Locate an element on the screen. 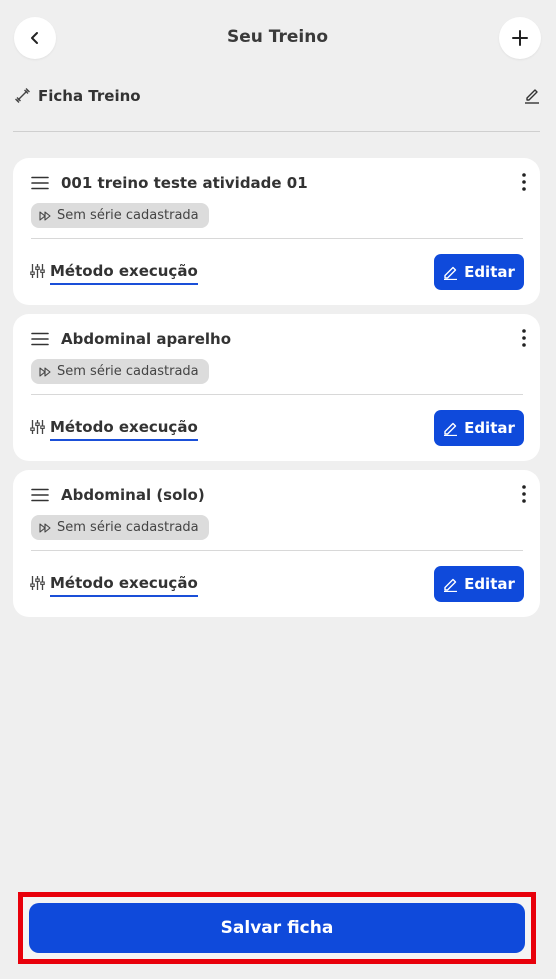 The image size is (556, 979). save-ficha-button: Salvar ficha is located at coordinates (277, 928).